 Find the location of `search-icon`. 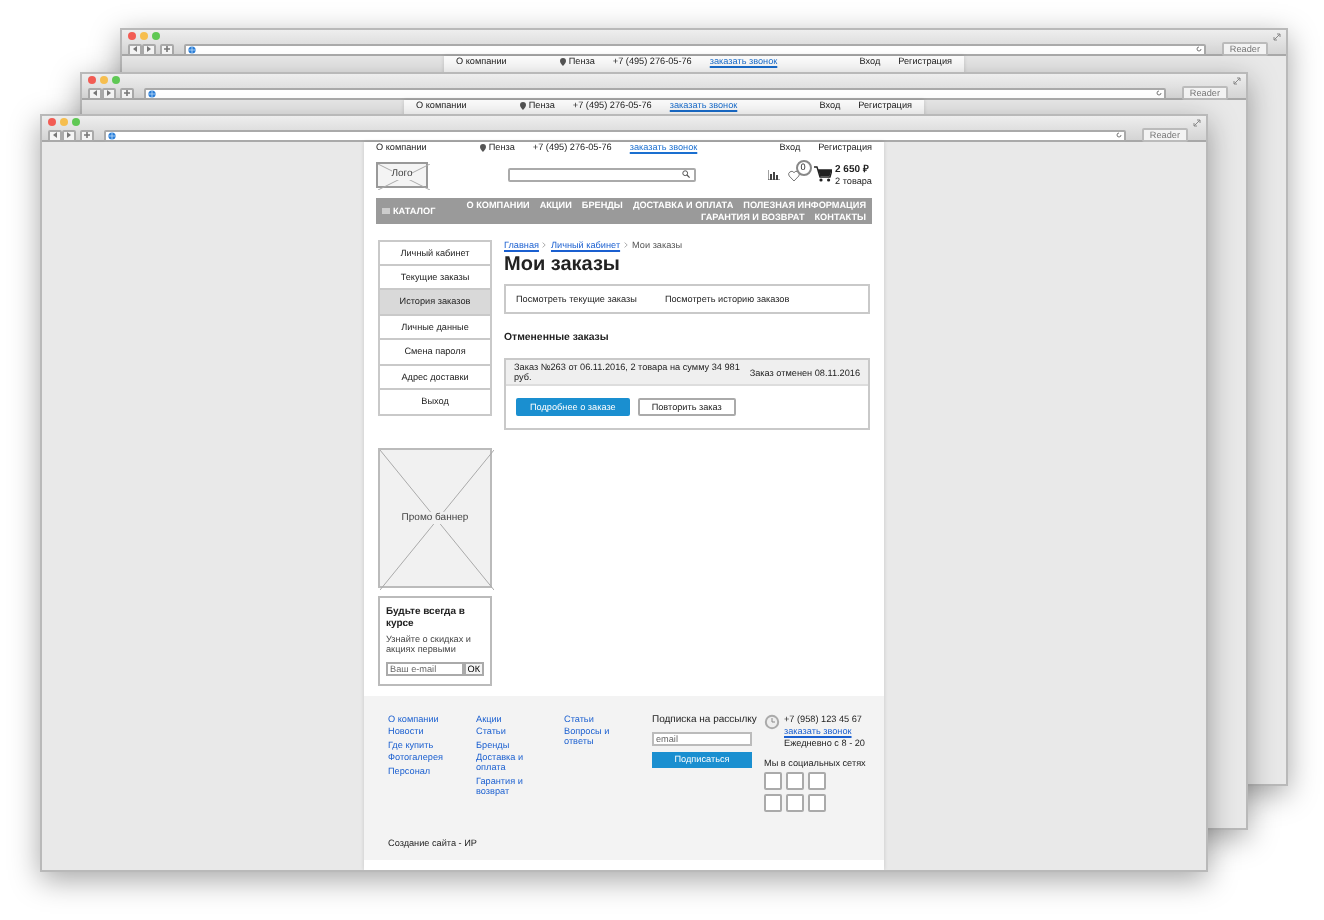

search-icon is located at coordinates (686, 174).